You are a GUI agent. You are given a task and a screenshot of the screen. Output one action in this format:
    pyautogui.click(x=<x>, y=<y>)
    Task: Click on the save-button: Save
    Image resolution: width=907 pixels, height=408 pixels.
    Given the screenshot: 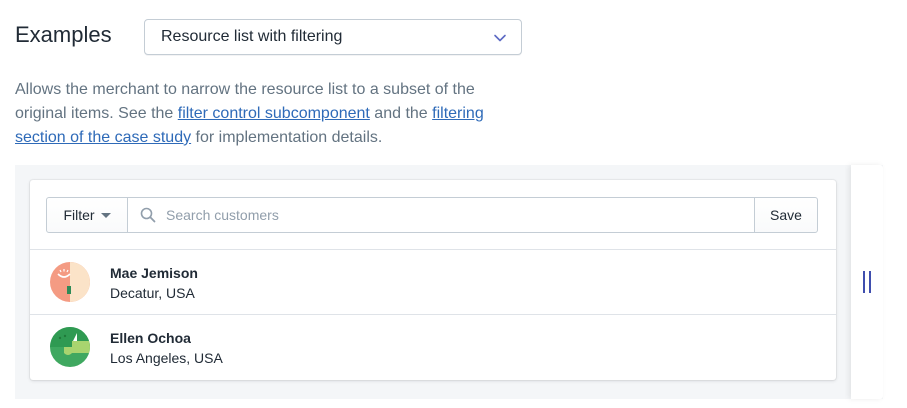 What is the action you would take?
    pyautogui.click(x=786, y=215)
    